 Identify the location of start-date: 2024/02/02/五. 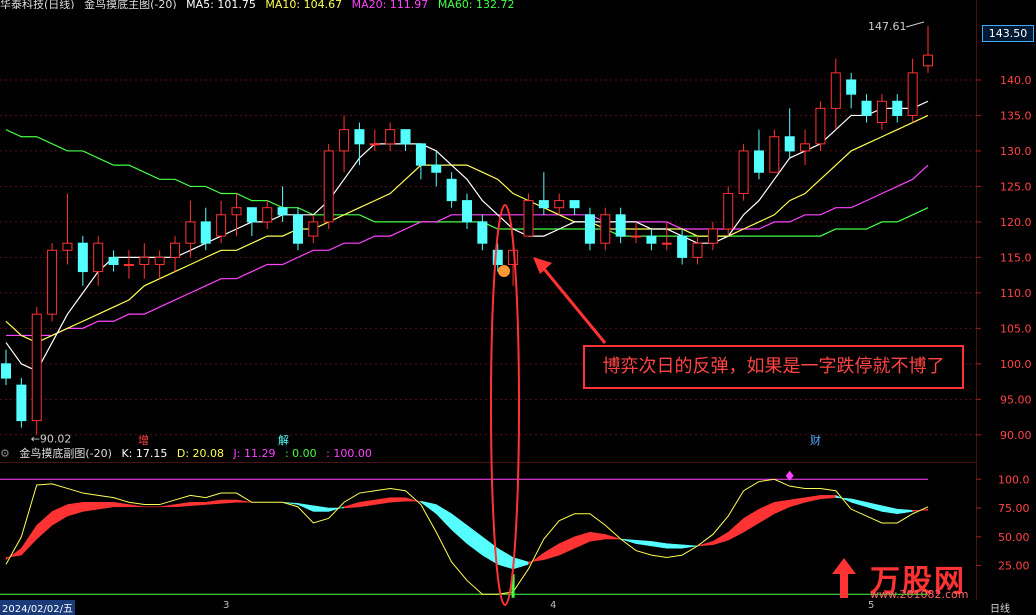
(38, 607).